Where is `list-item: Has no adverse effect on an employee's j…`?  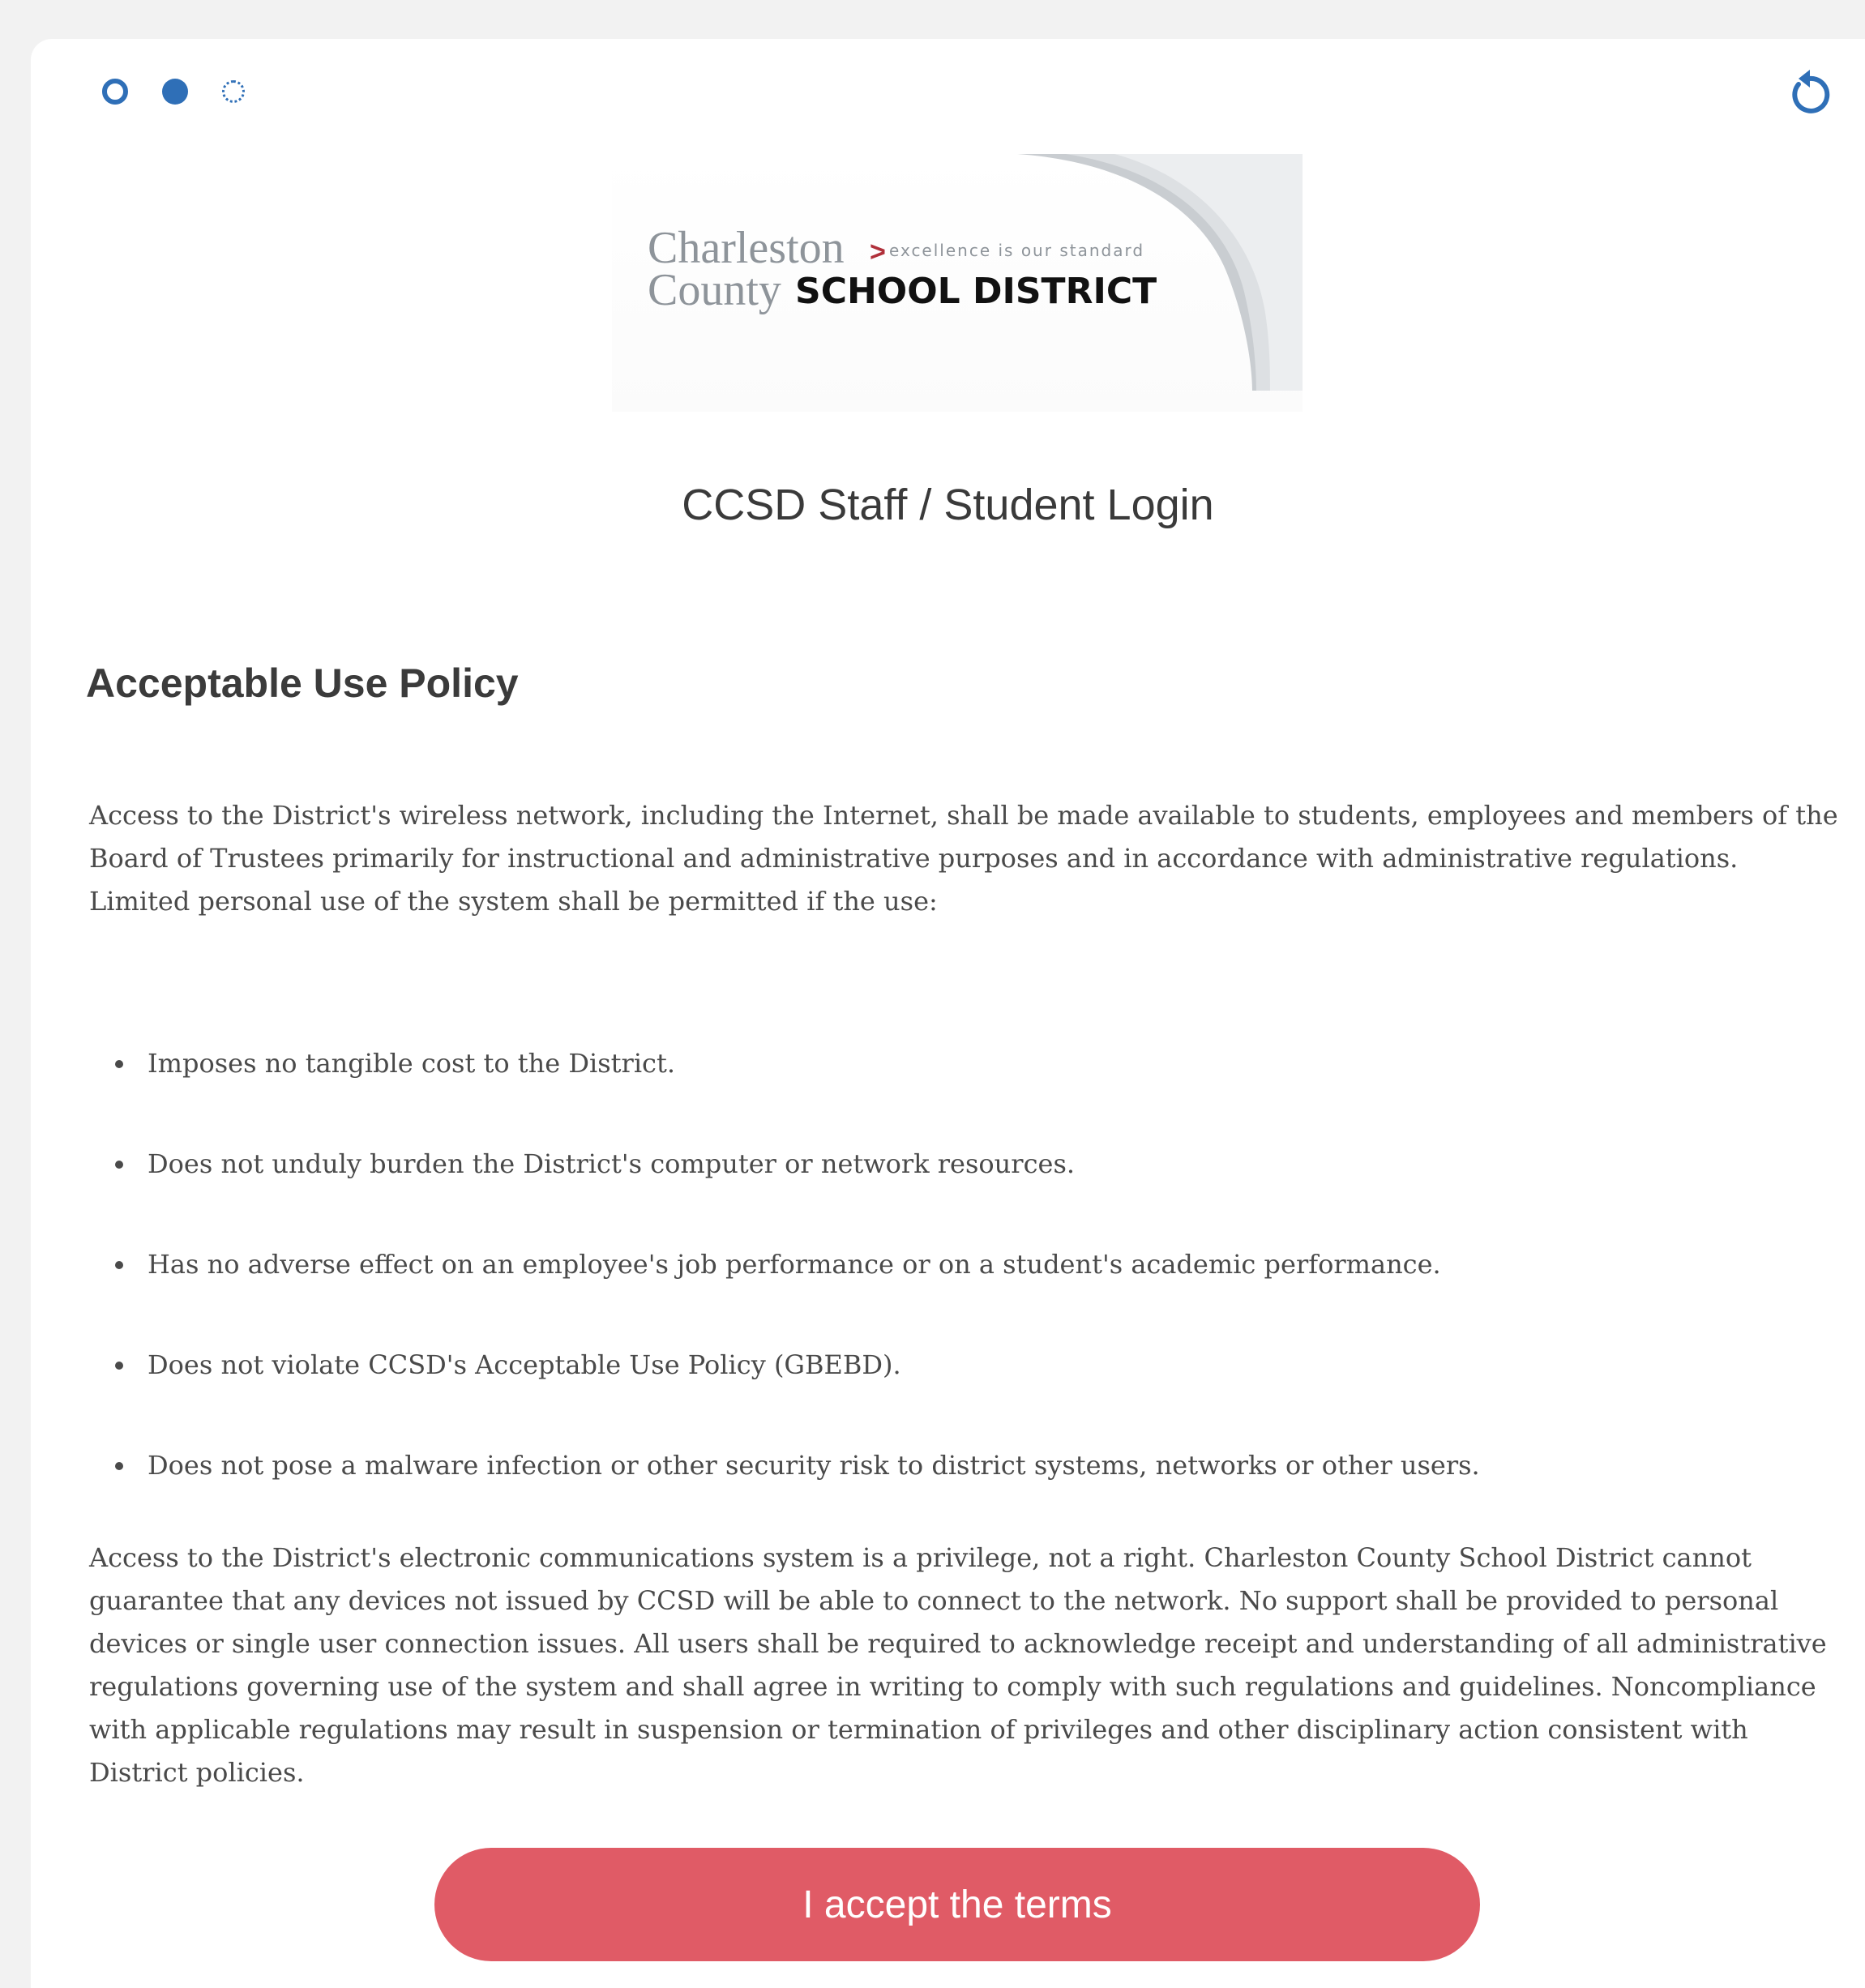
list-item: Has no adverse effect on an employee's j… is located at coordinates (974, 1295).